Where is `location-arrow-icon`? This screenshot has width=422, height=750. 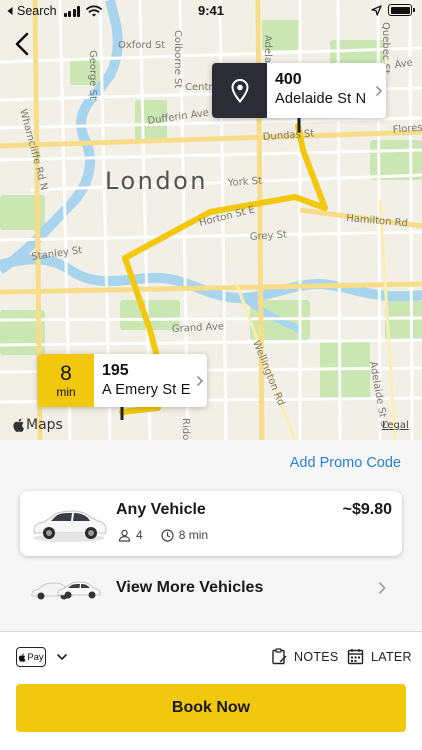 location-arrow-icon is located at coordinates (376, 10).